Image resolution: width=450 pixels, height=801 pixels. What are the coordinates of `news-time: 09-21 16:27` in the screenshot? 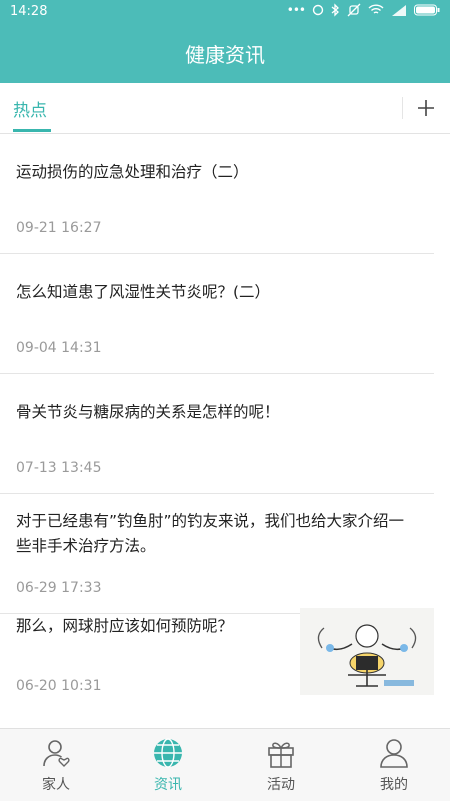 It's located at (59, 228).